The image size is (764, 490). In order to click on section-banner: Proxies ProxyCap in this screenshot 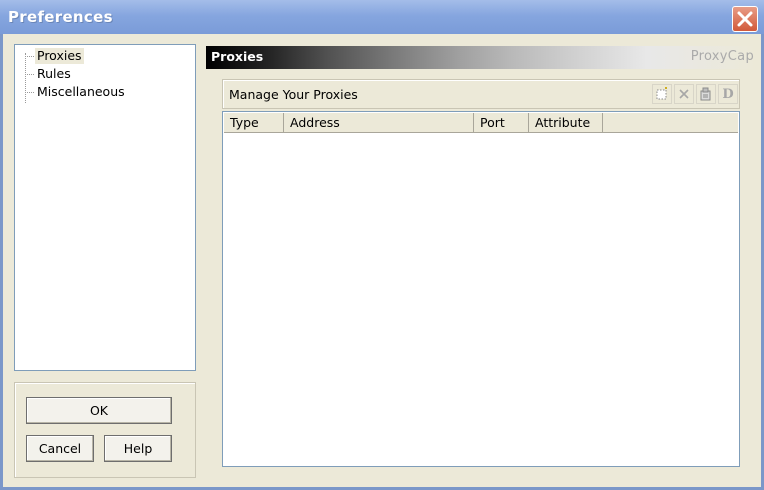, I will do `click(481, 57)`.